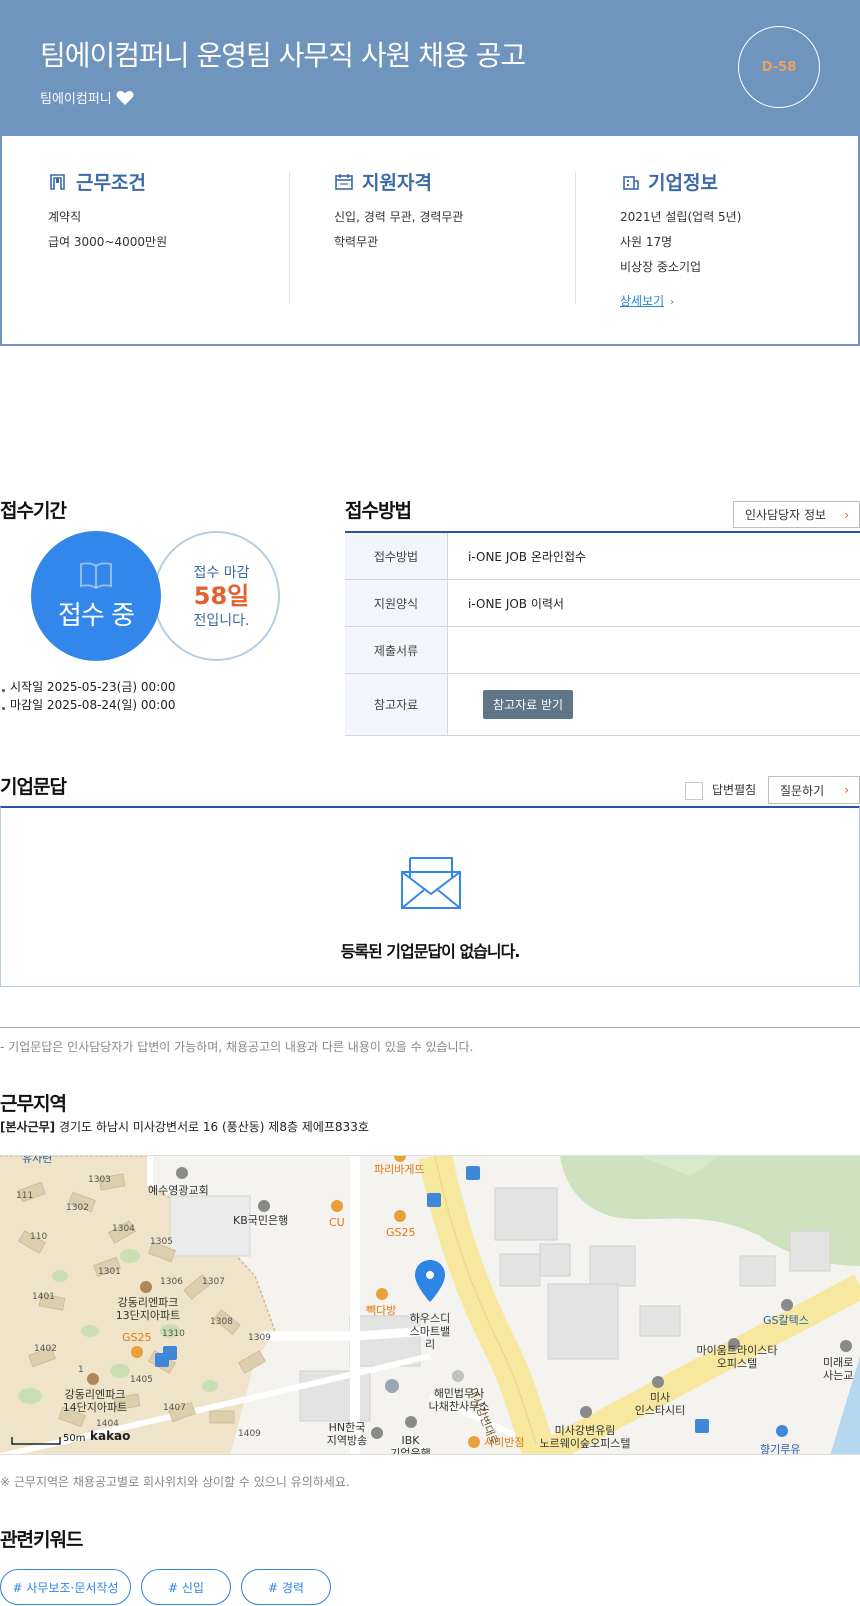 The image size is (860, 1606). I want to click on hr-contact-button: 인사담당자 정보 ›, so click(796, 514).